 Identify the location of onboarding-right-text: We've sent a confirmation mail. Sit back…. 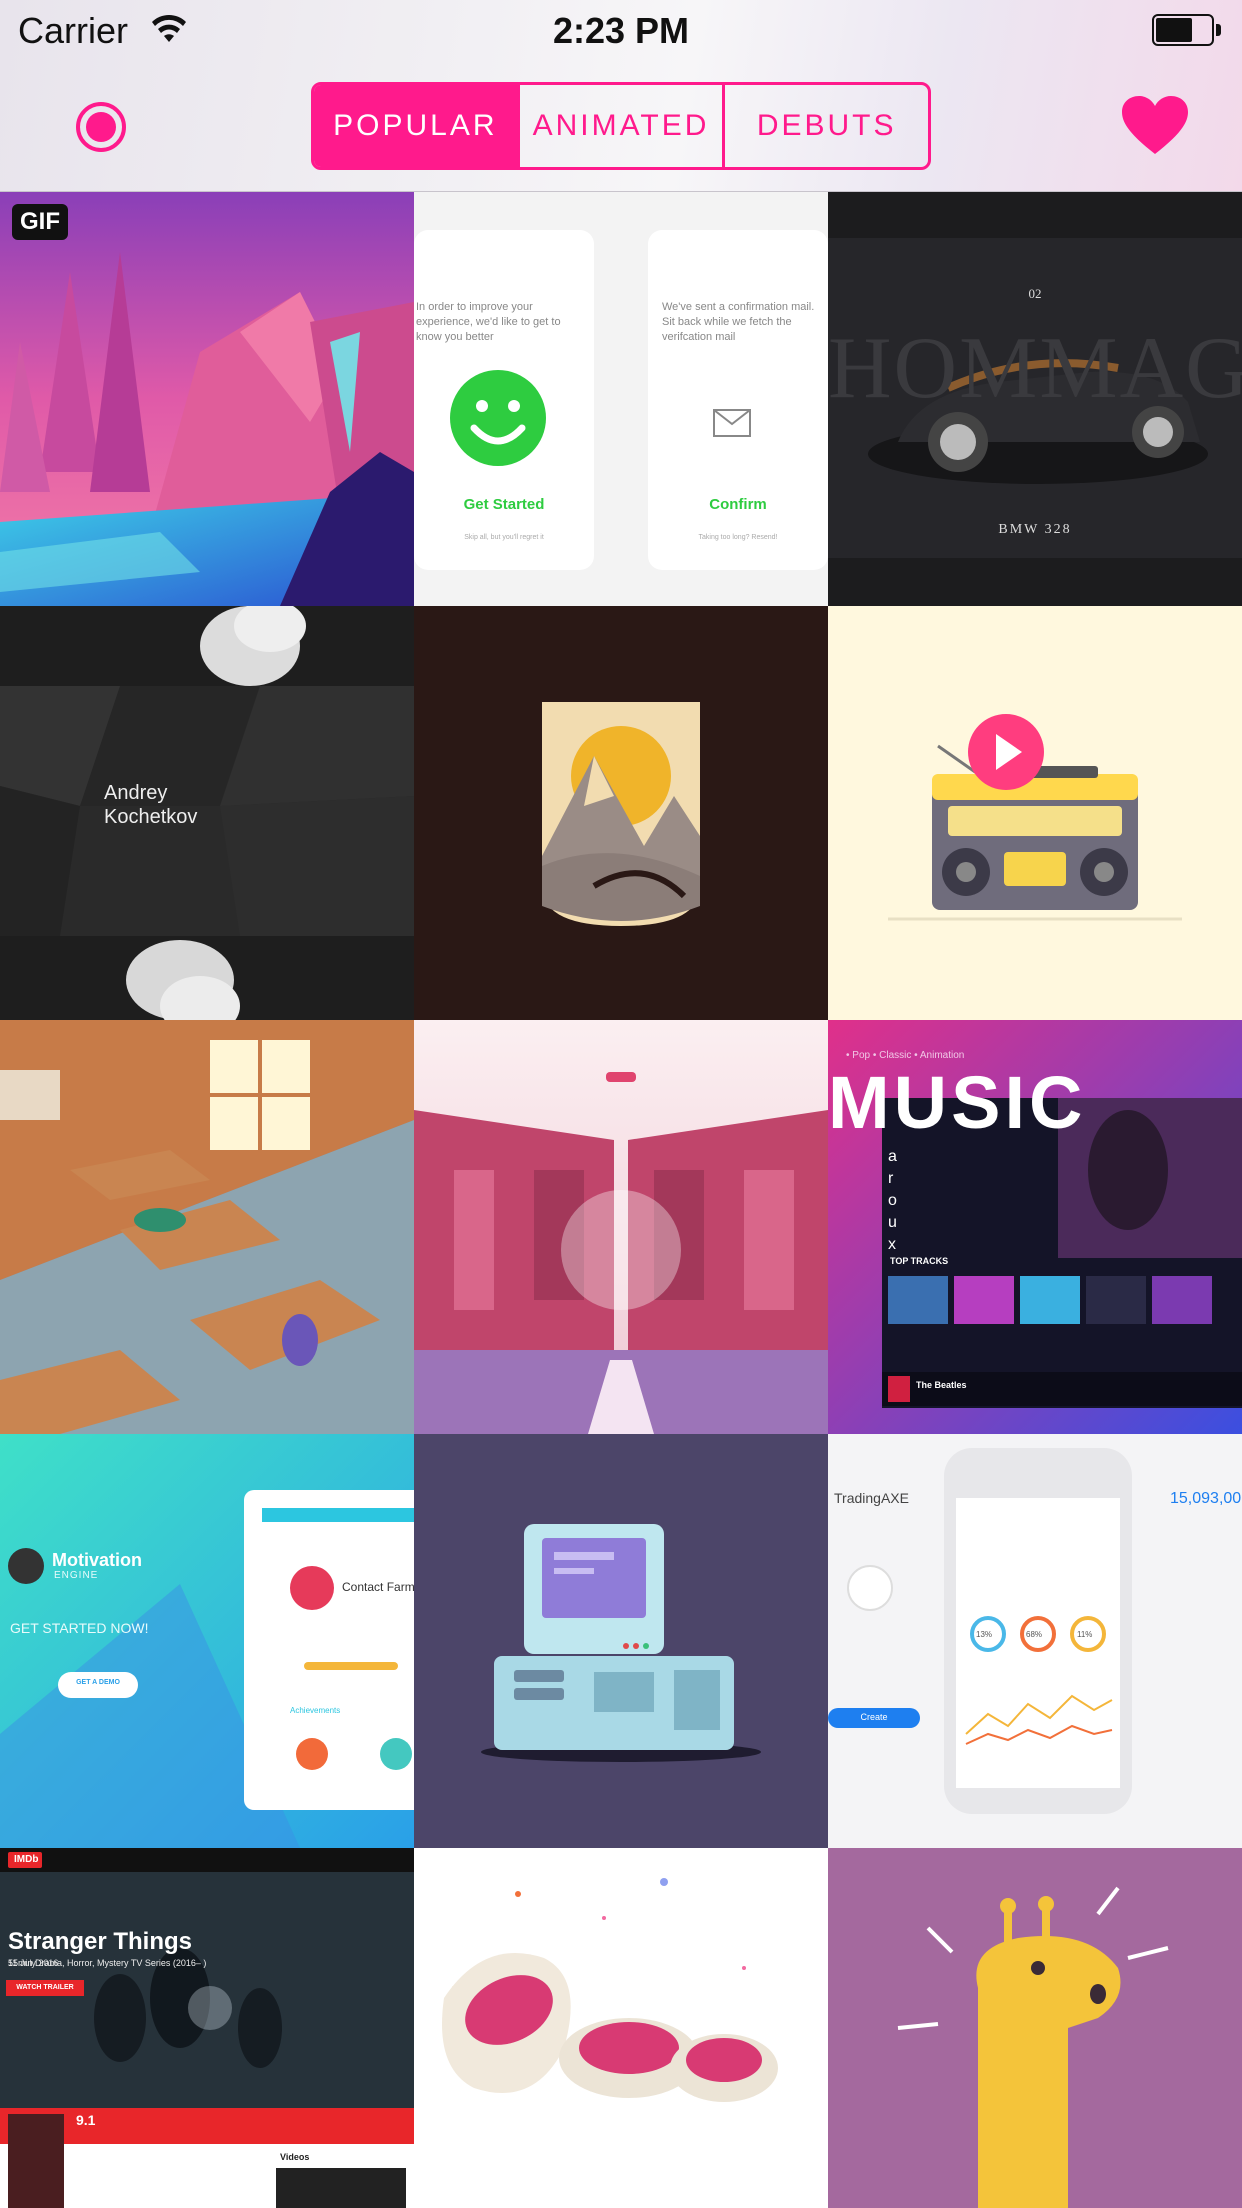
(738, 322).